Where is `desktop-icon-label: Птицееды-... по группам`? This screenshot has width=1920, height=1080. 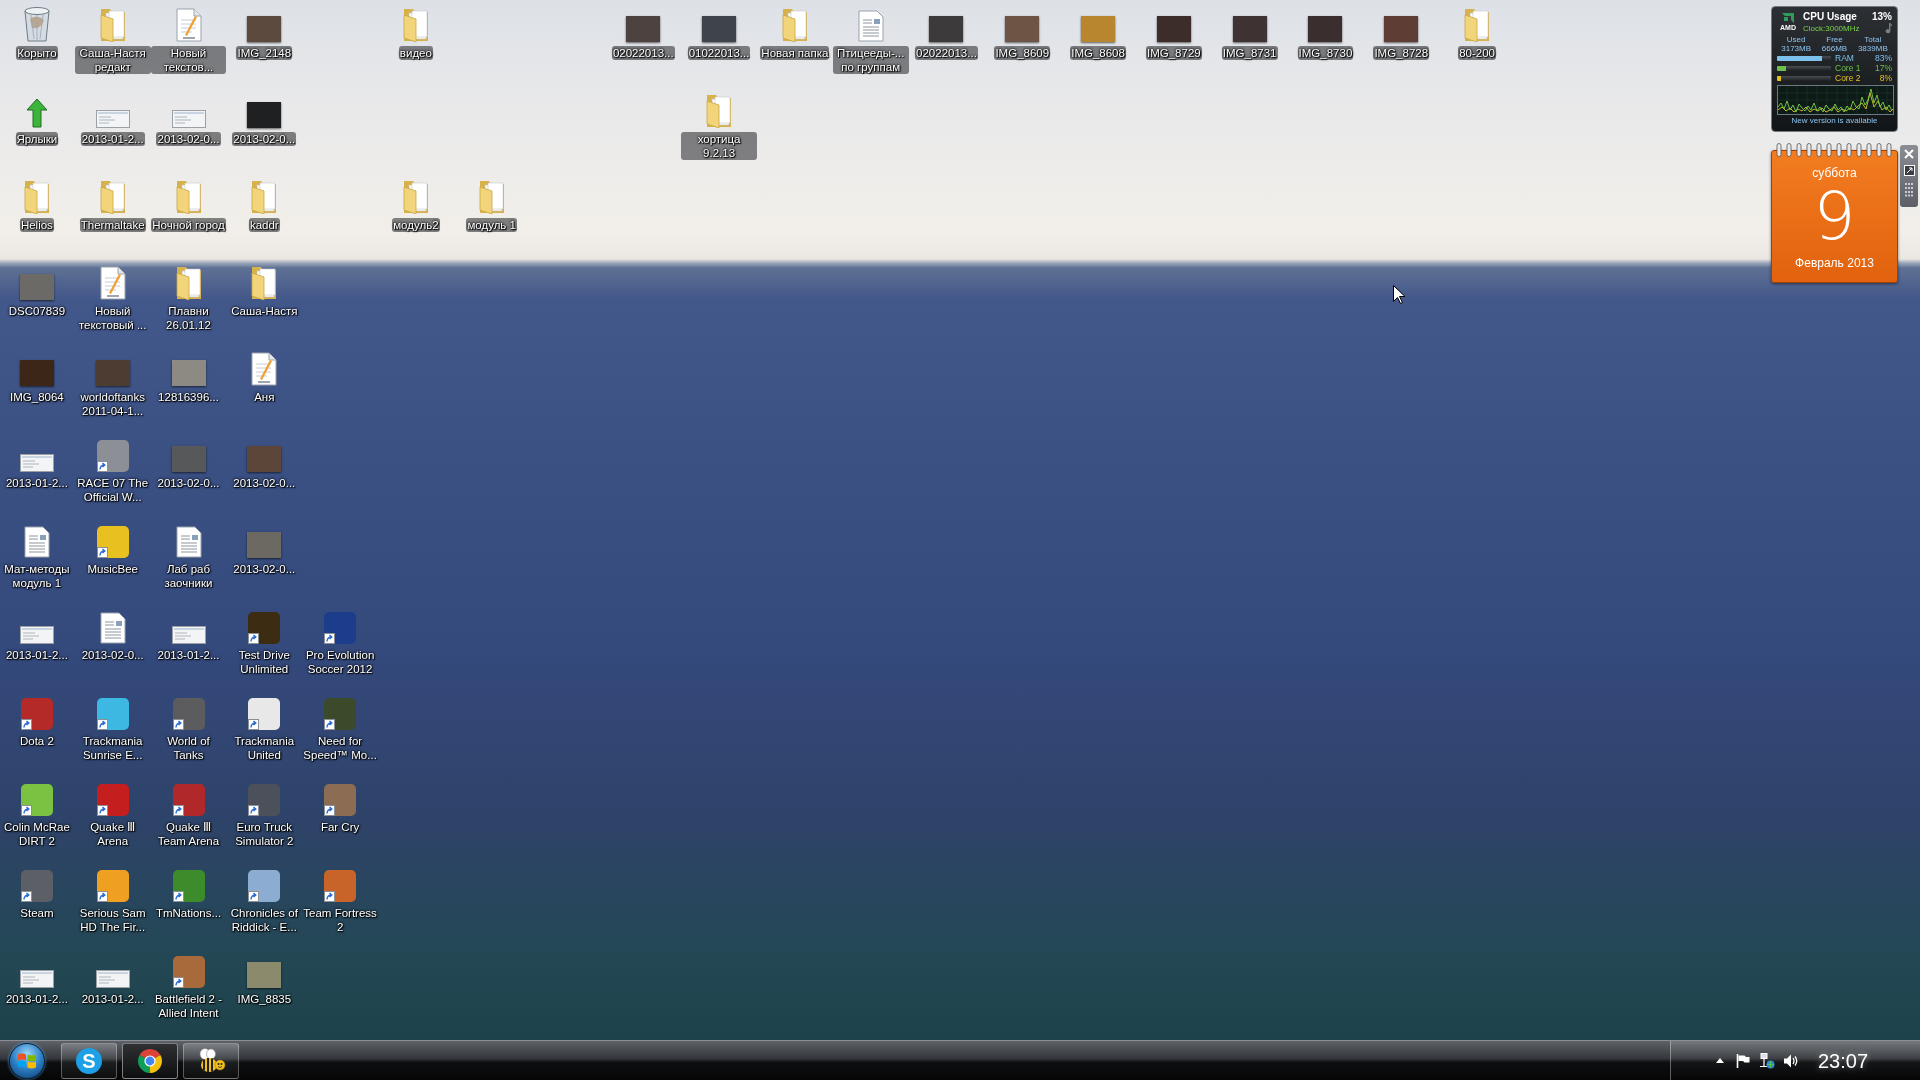 desktop-icon-label: Птицееды-... по группам is located at coordinates (870, 60).